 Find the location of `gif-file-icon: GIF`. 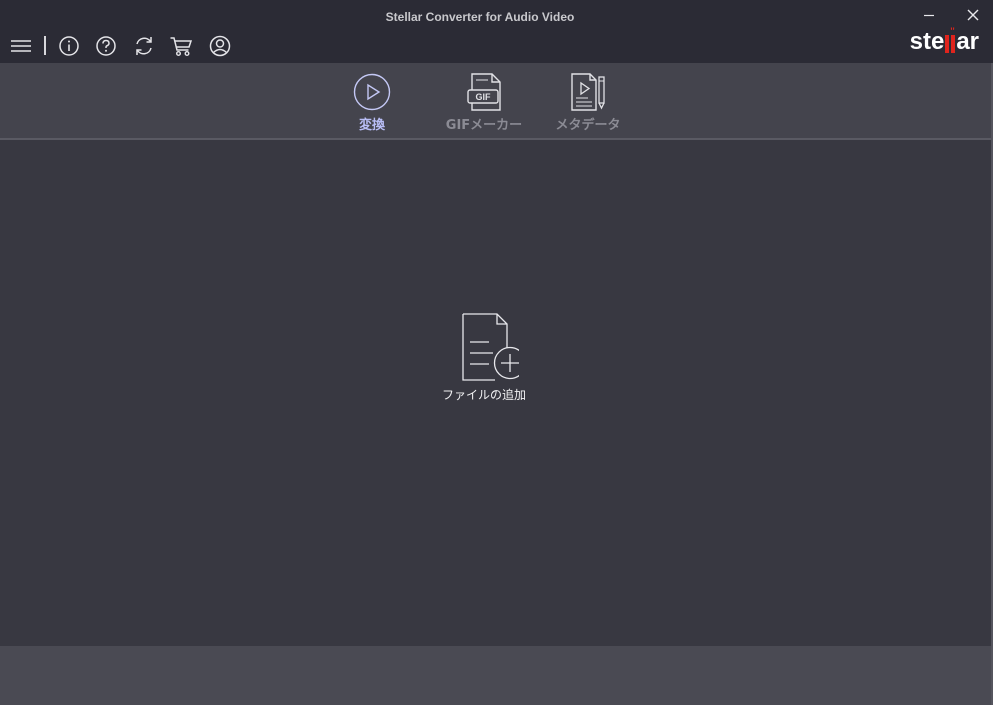

gif-file-icon: GIF is located at coordinates (484, 92).